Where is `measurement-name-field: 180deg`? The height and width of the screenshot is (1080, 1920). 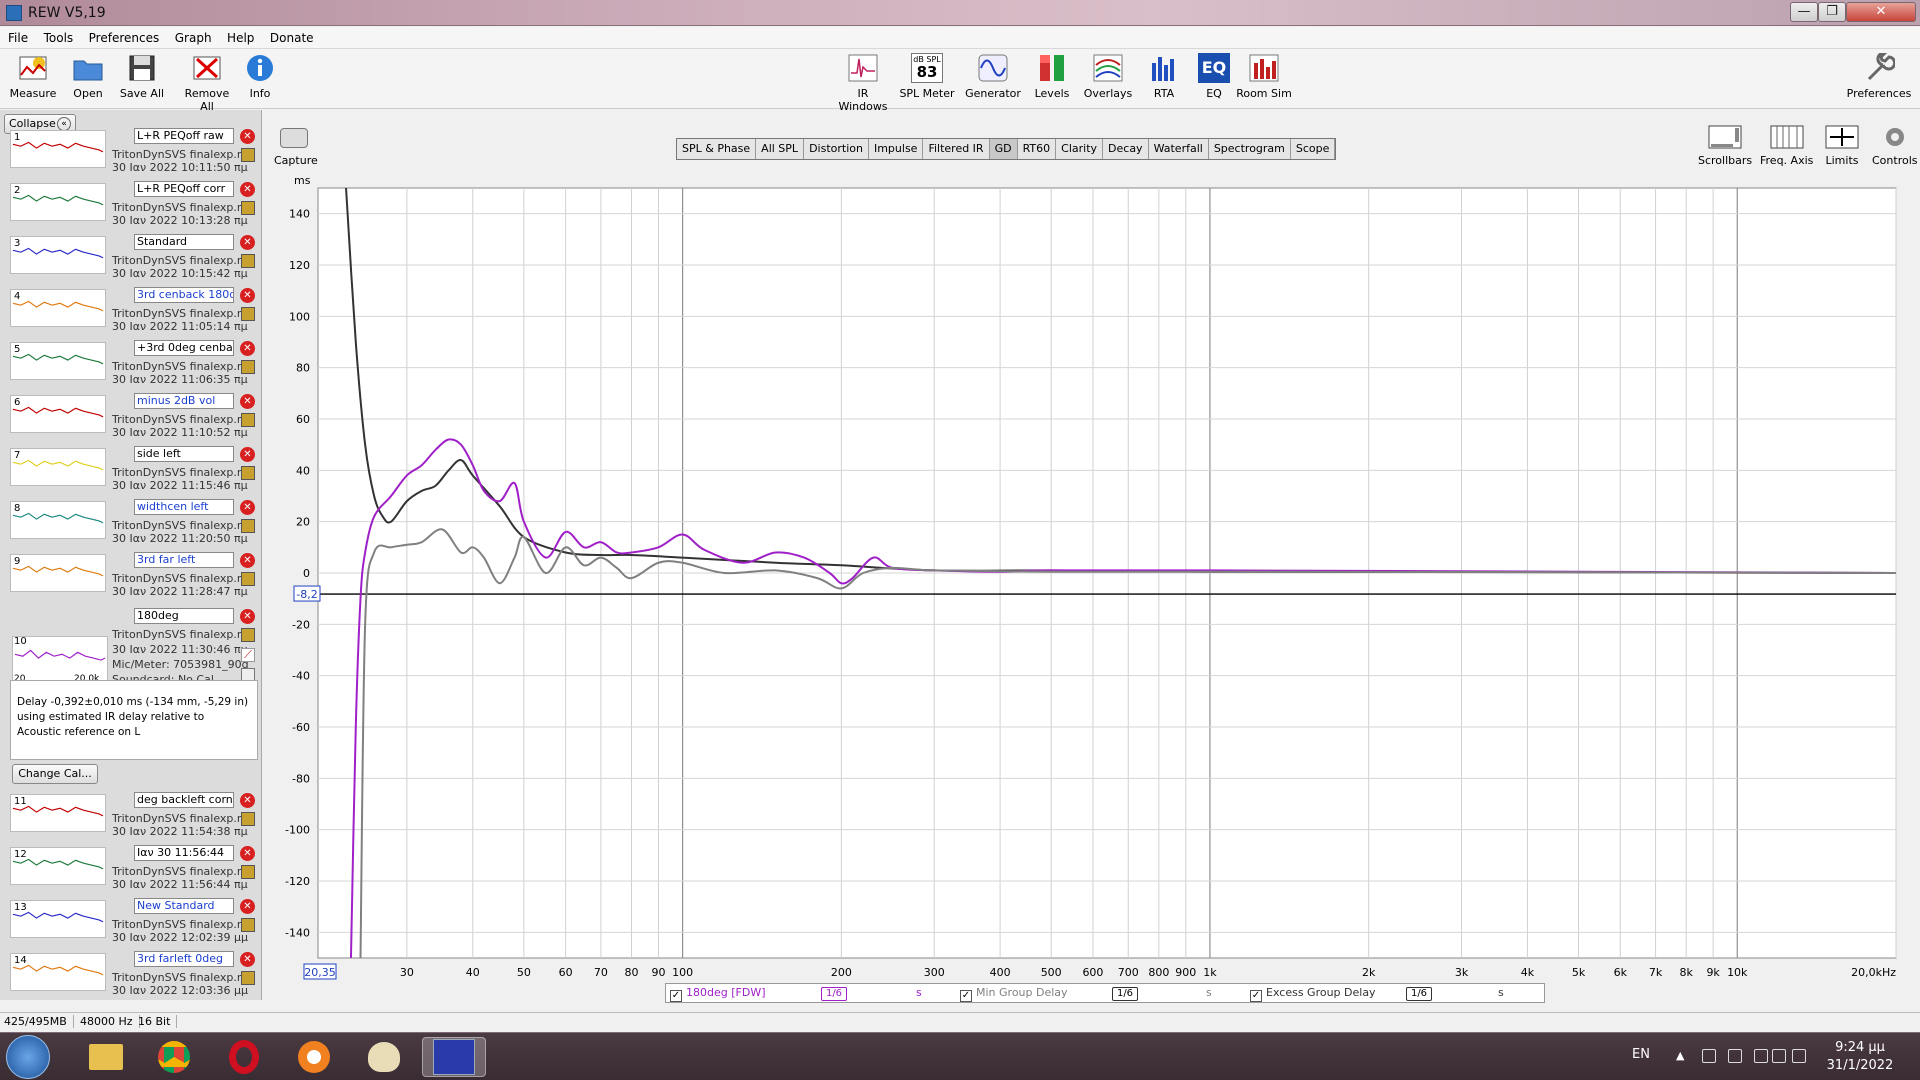
measurement-name-field: 180deg is located at coordinates (184, 616).